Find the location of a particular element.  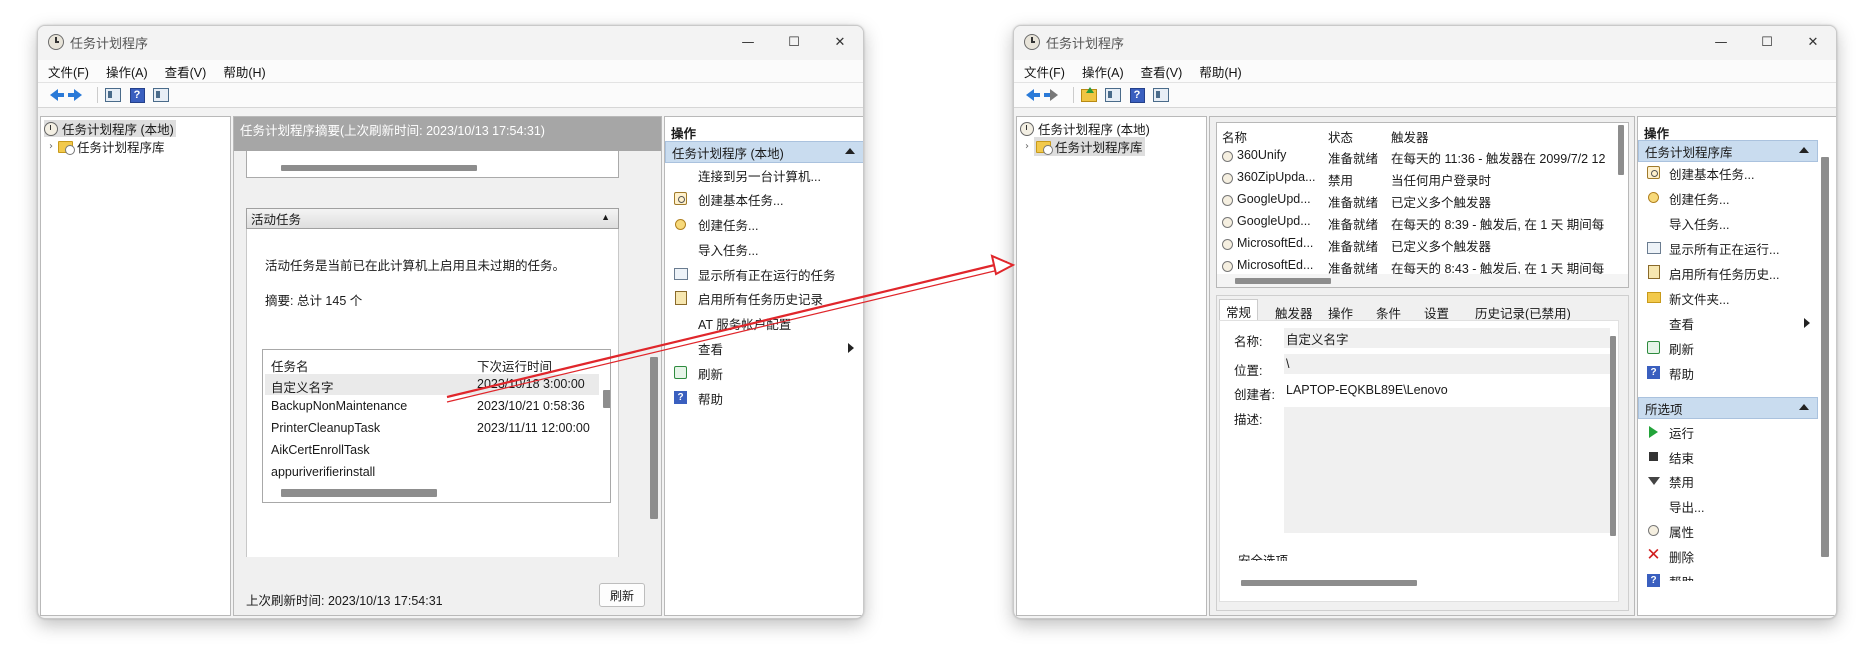

list-row-3-status: 准备就绪 is located at coordinates (1353, 201).